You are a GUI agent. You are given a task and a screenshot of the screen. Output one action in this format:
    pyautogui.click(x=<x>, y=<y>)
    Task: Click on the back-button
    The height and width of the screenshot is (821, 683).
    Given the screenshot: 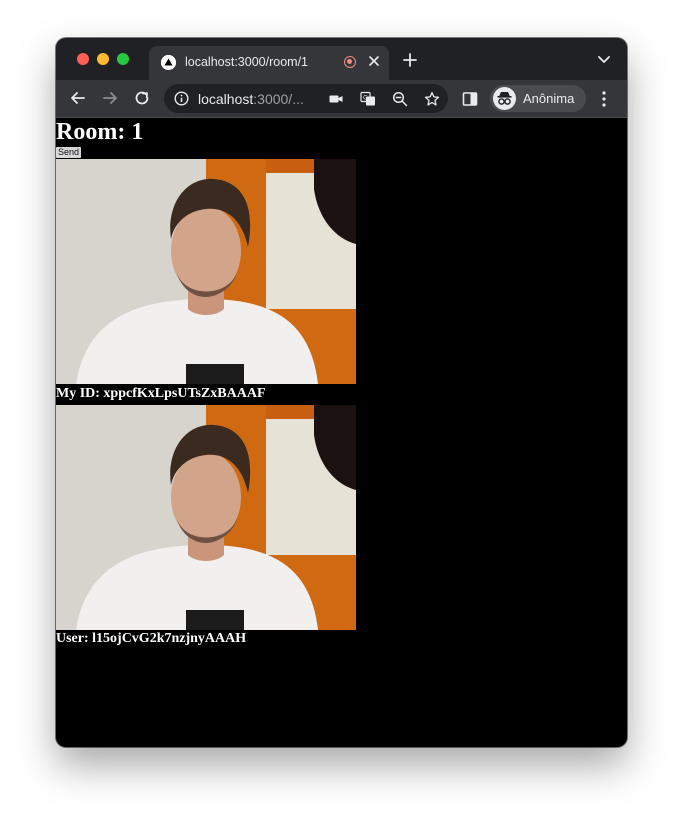 What is the action you would take?
    pyautogui.click(x=78, y=98)
    